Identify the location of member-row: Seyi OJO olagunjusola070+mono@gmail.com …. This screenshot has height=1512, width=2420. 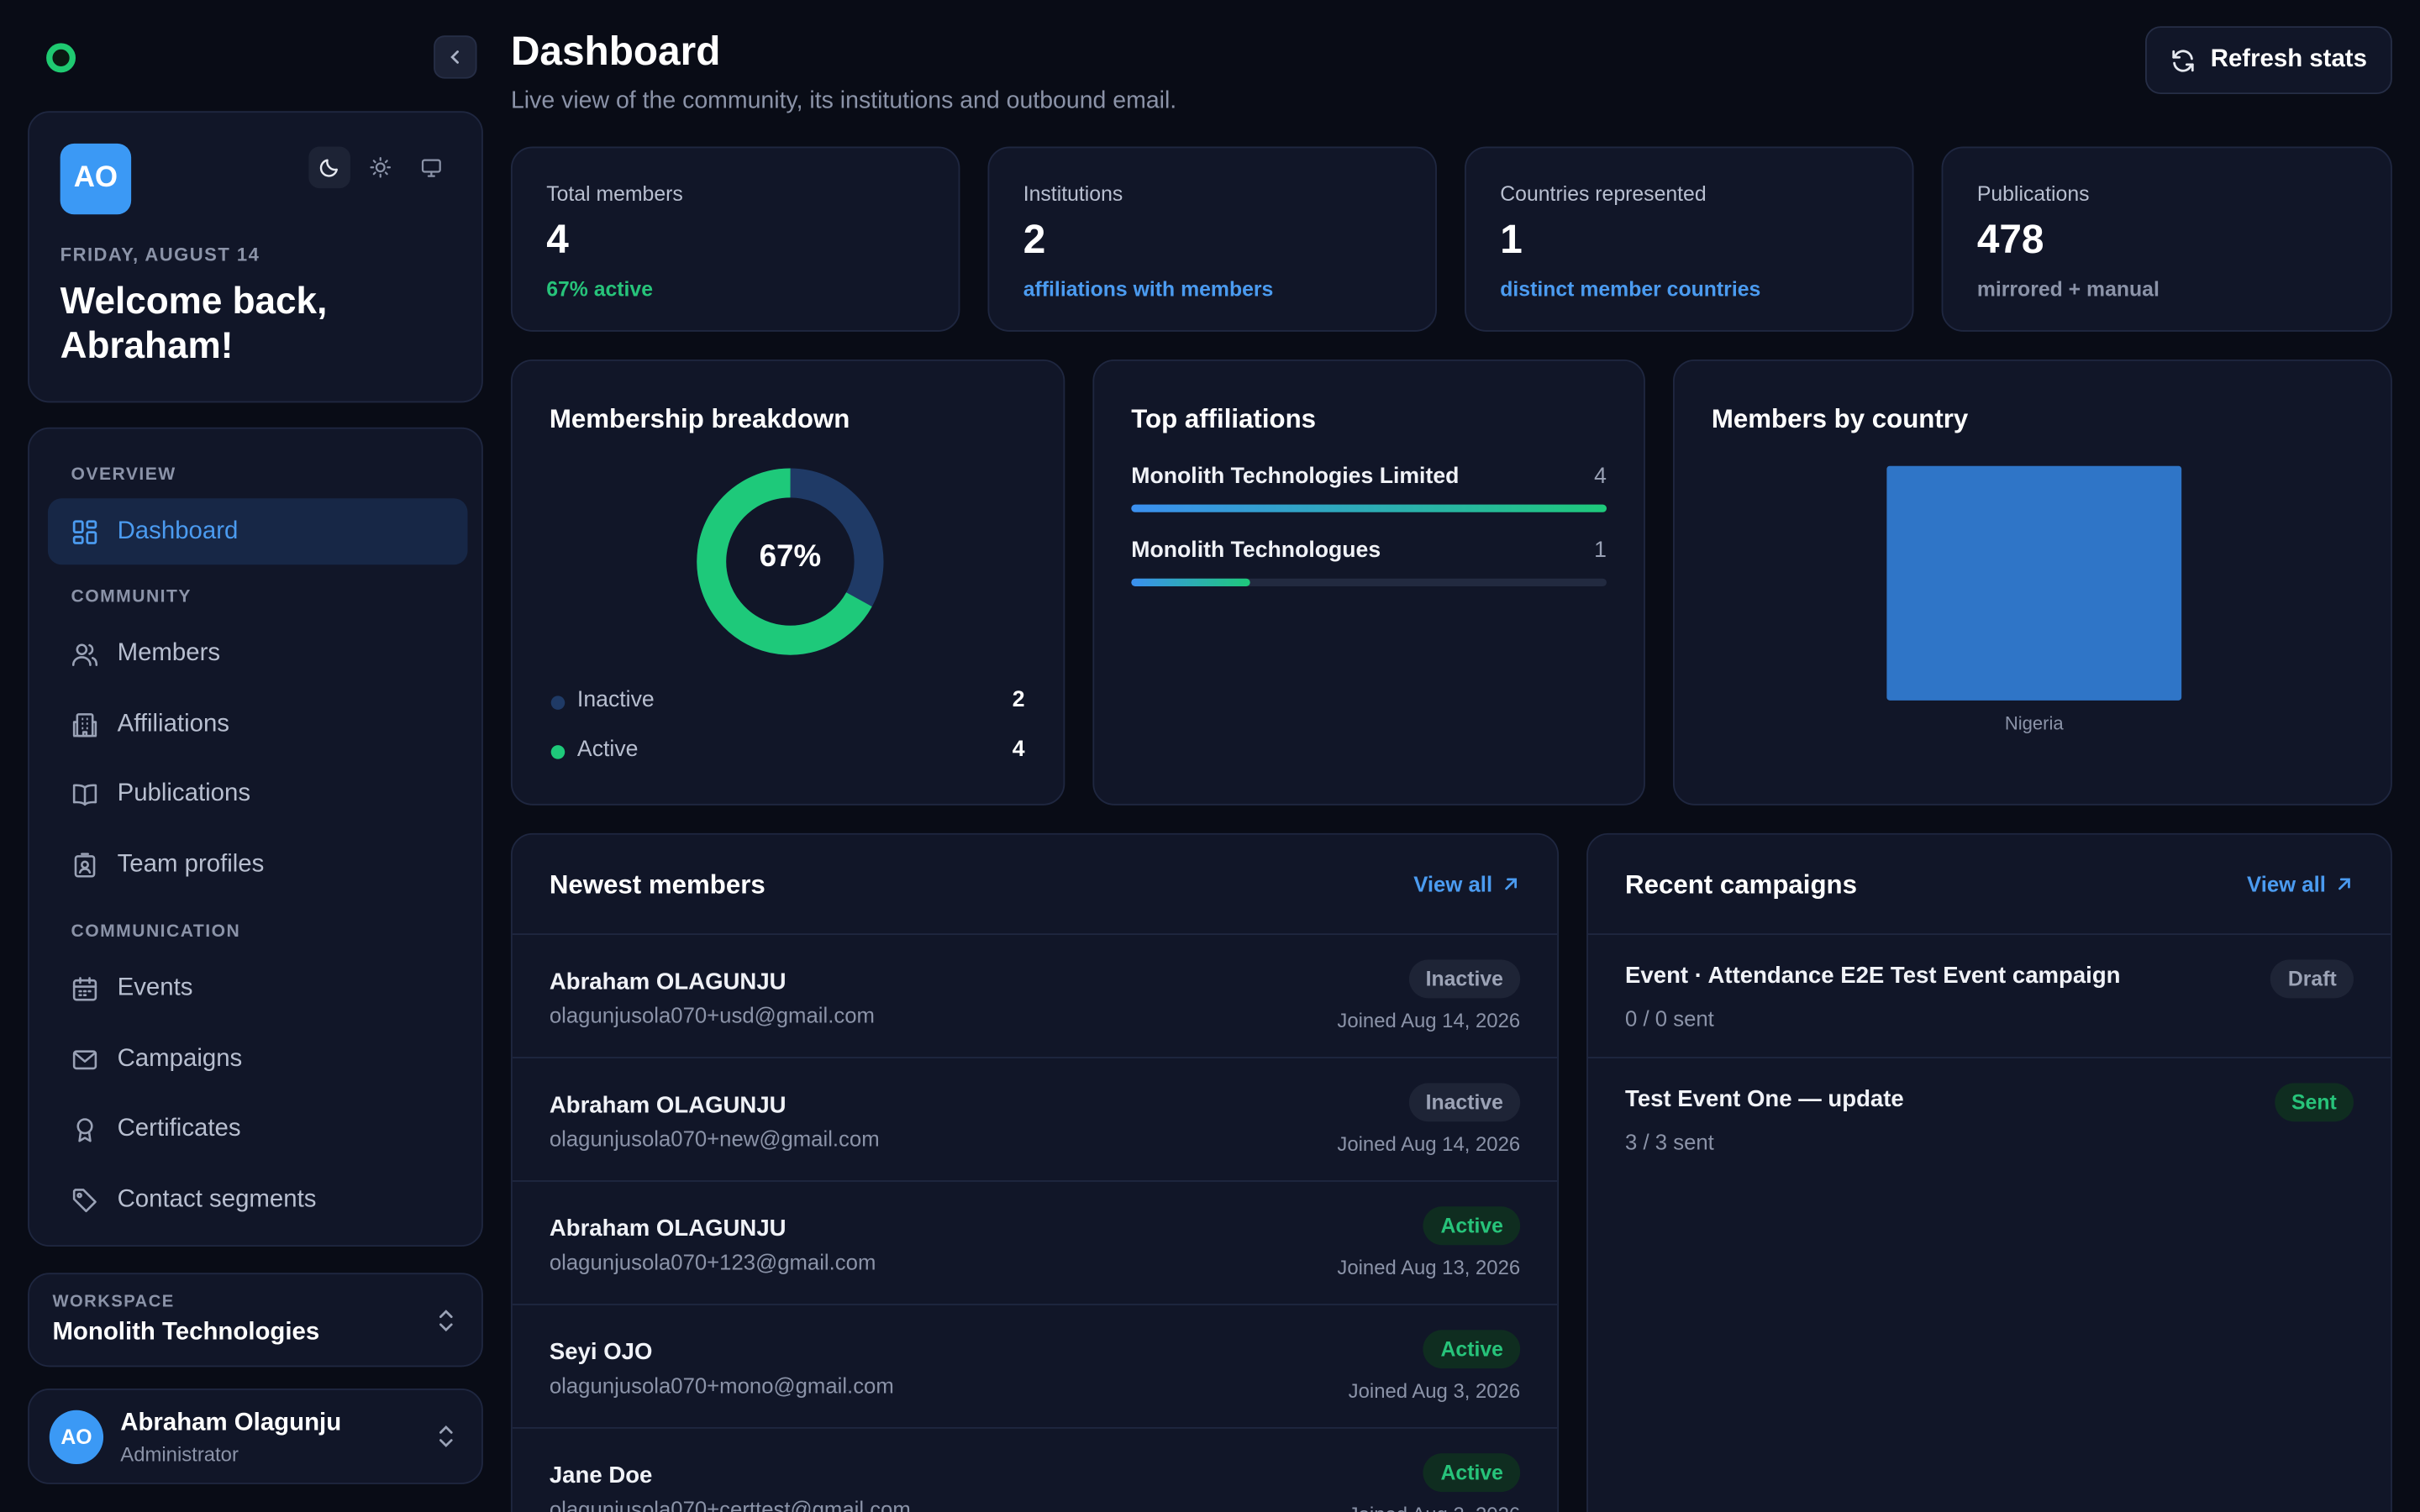
(1035, 1365).